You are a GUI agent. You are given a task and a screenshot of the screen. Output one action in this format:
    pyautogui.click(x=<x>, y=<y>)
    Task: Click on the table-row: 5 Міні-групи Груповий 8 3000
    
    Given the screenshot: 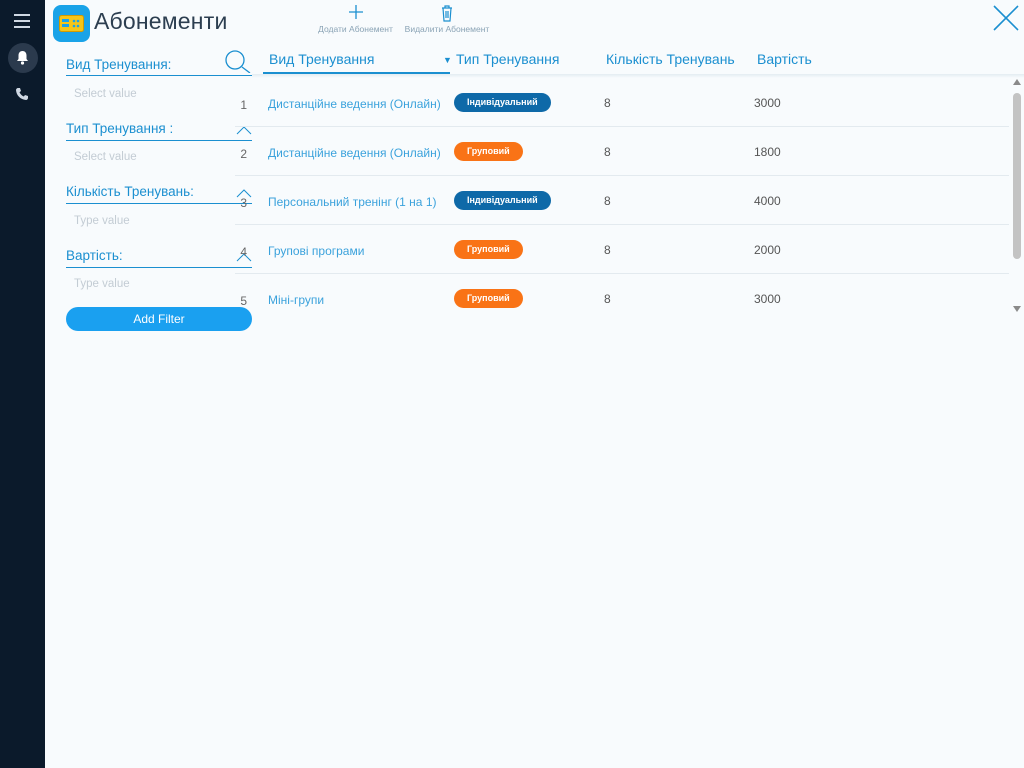 What is the action you would take?
    pyautogui.click(x=622, y=298)
    